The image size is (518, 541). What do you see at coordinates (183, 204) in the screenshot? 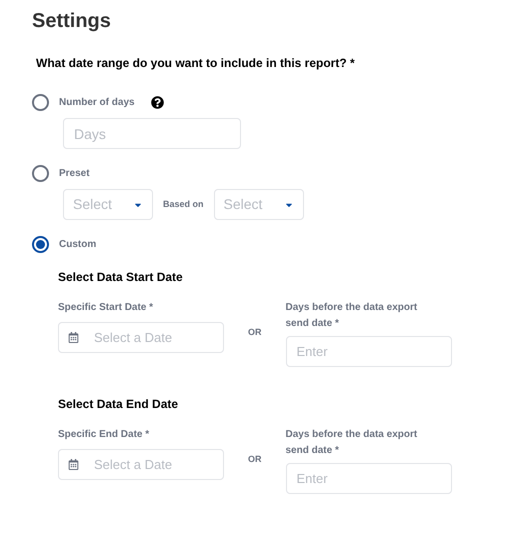
I see `based-on-label: Based on` at bounding box center [183, 204].